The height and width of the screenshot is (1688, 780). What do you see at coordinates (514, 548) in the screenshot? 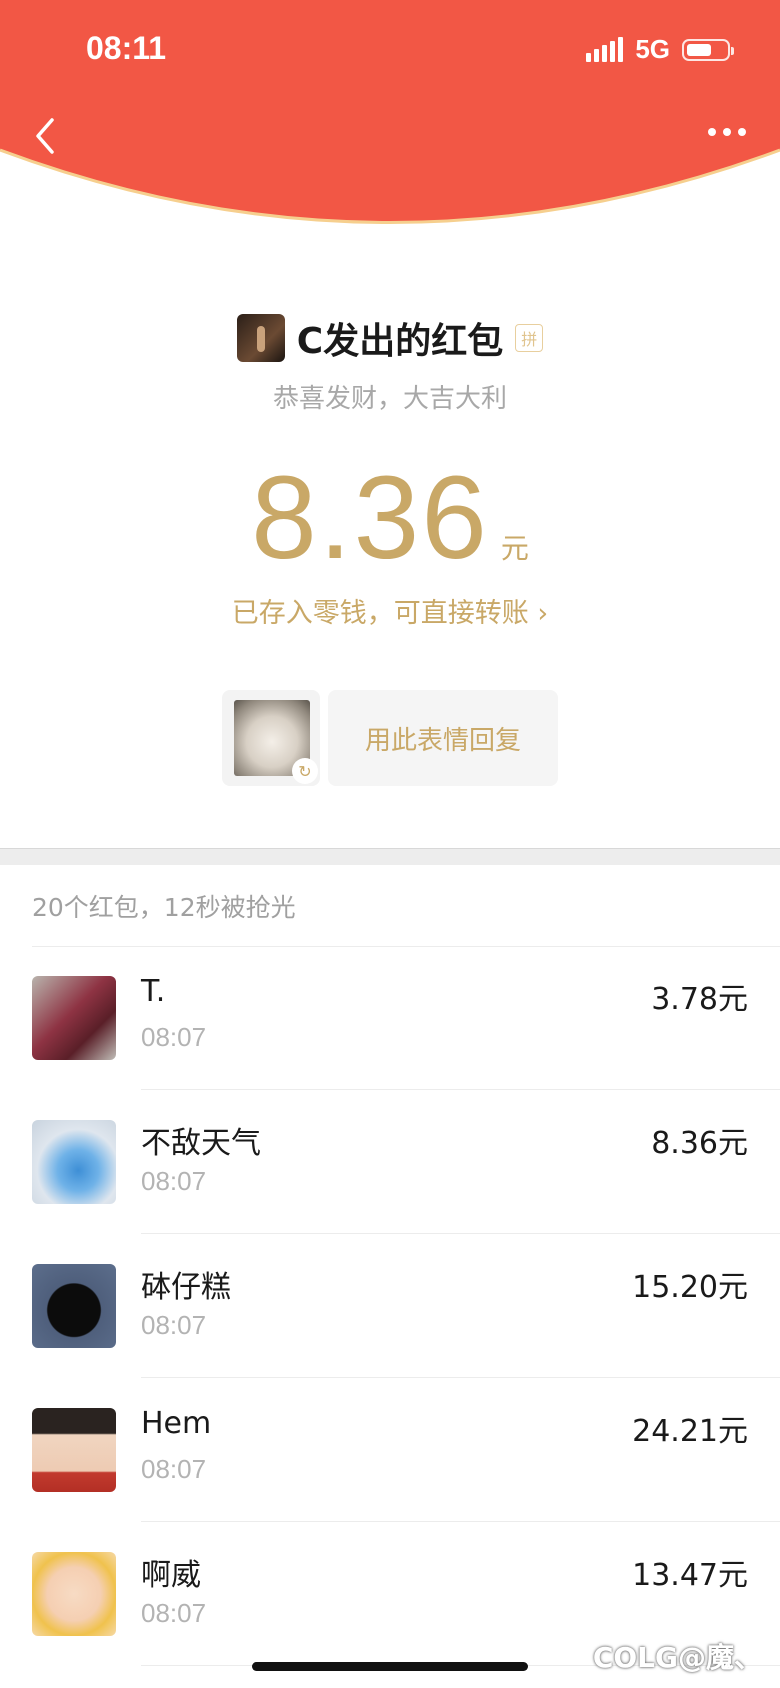
I see `amount-unit: 元` at bounding box center [514, 548].